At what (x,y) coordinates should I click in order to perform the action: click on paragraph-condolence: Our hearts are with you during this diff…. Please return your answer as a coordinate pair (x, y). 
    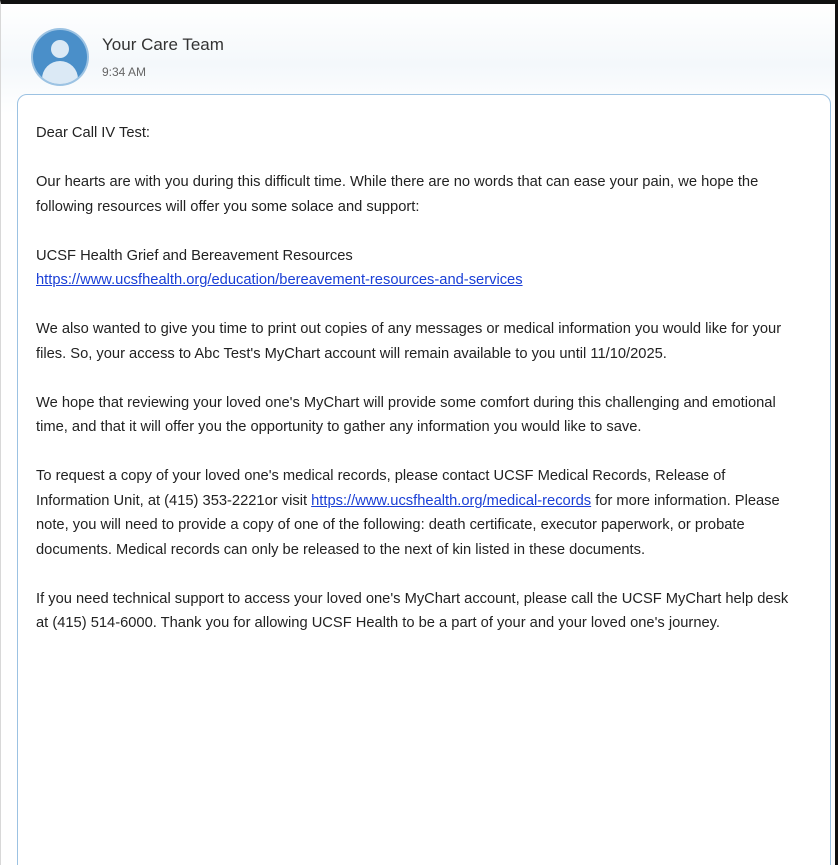
    Looking at the image, I should click on (397, 194).